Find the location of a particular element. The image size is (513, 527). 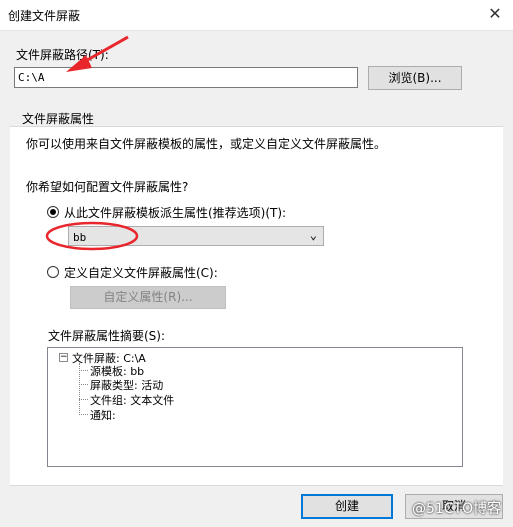

tree-item-notification: 通知: is located at coordinates (103, 415).